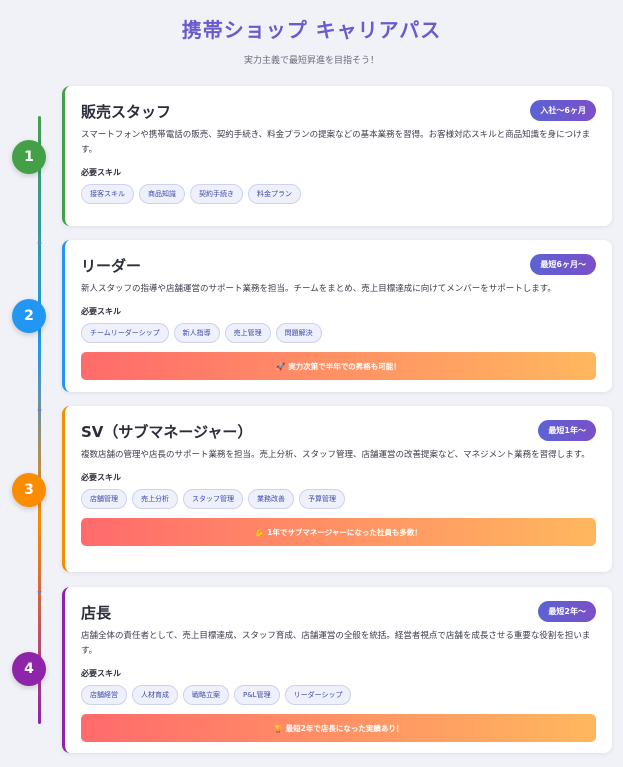 This screenshot has height=767, width=623. What do you see at coordinates (311, 30) in the screenshot?
I see `page-title: 携帯ショップ キャリアパス` at bounding box center [311, 30].